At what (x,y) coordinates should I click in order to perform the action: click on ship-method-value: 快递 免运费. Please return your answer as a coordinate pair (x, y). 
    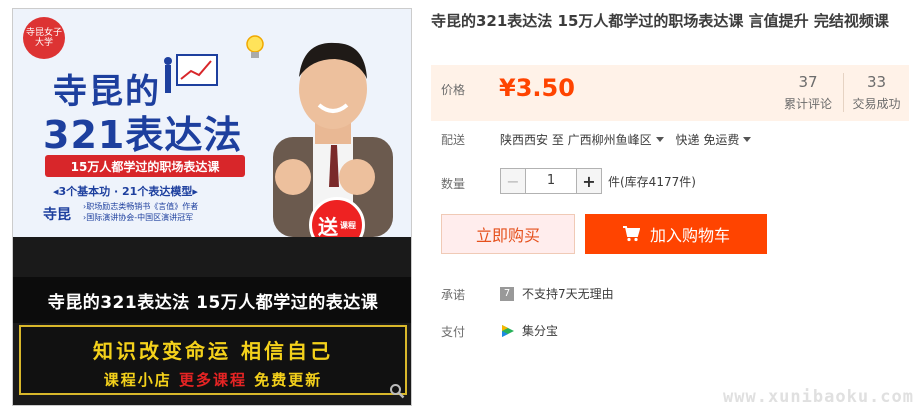
    Looking at the image, I should click on (707, 140).